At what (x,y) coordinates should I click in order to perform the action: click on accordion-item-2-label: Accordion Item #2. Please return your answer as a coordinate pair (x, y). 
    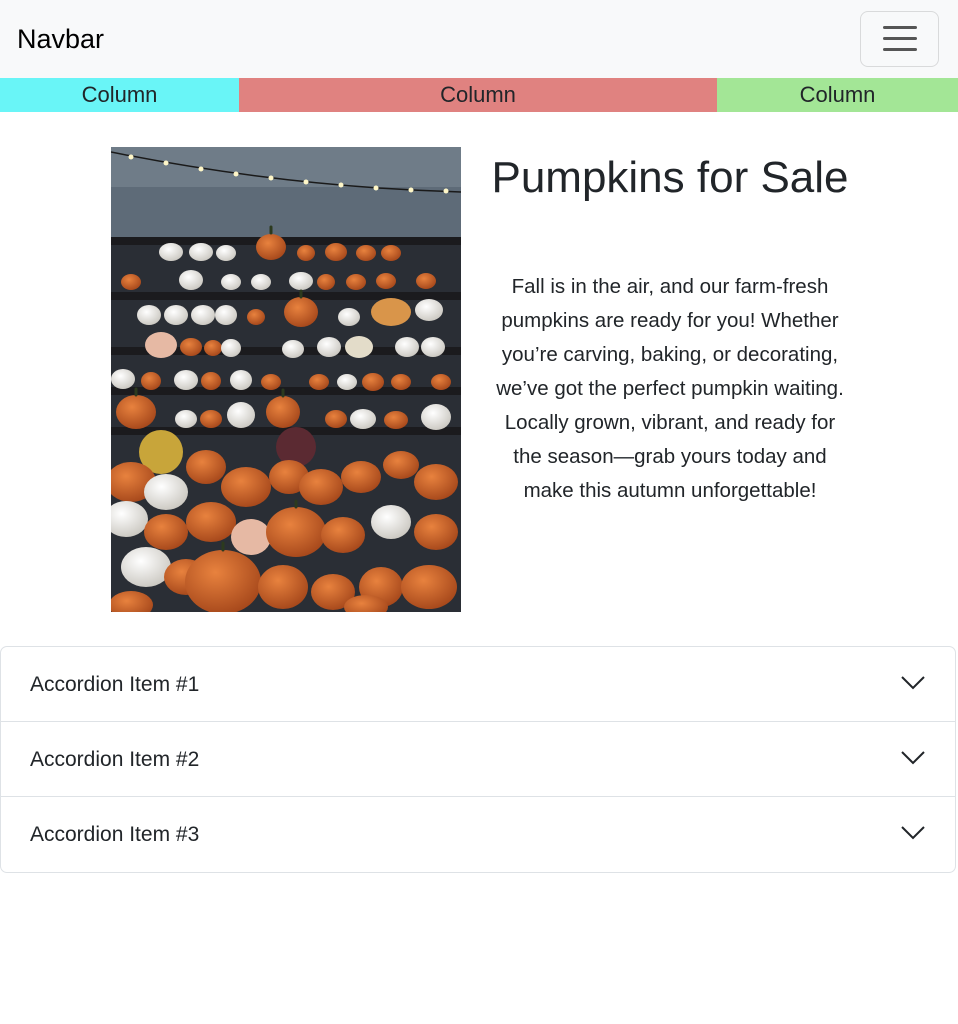
    Looking at the image, I should click on (115, 759).